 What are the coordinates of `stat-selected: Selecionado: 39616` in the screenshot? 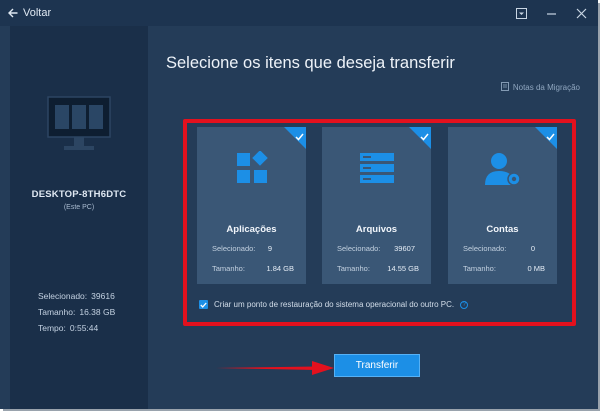 It's located at (76, 296).